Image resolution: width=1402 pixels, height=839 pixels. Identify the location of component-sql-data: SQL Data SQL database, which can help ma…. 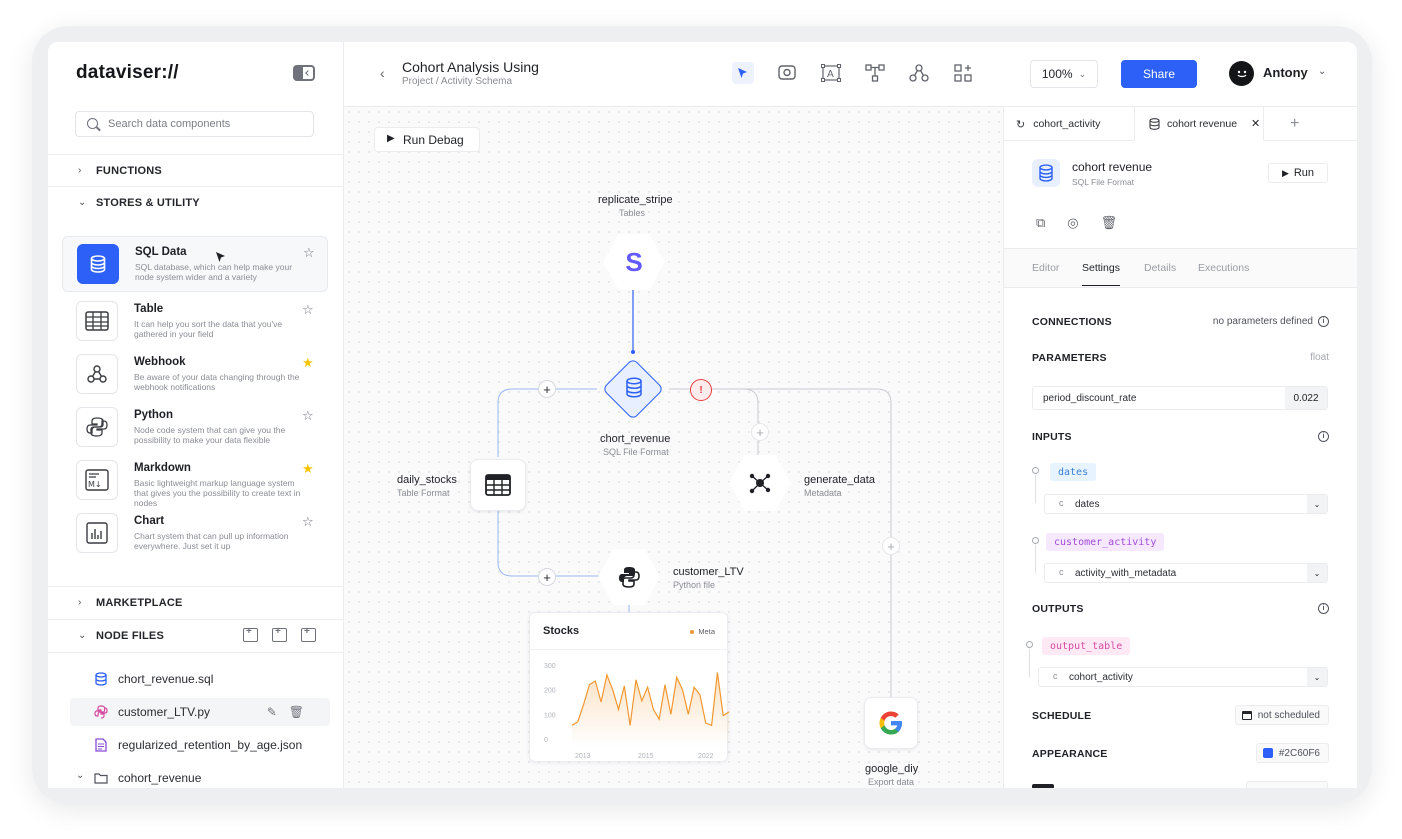
(195, 264).